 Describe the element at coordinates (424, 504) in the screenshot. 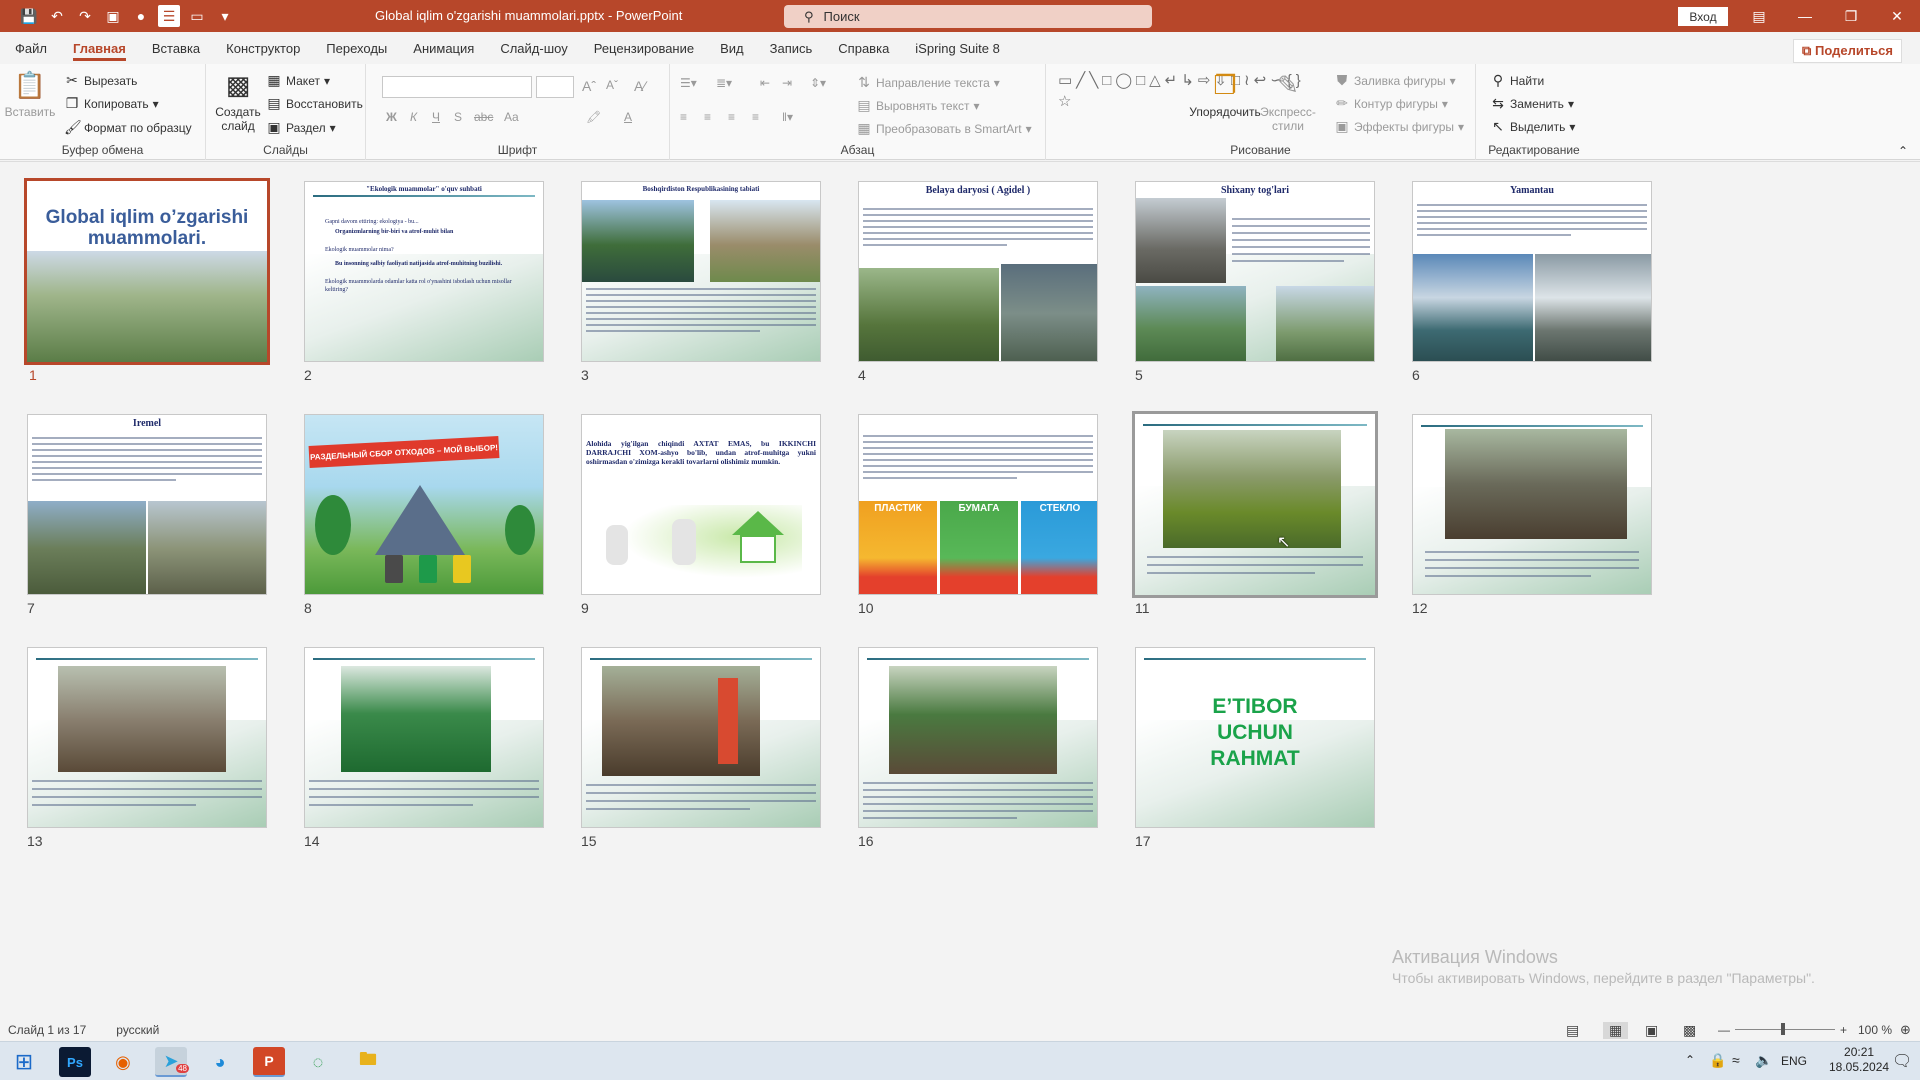

I see `slide-thumbnail-8: РАЗДЕЛЬНЫЙ СБОР ОТХОДОВ – МОЙ ВЫБОР!` at that location.